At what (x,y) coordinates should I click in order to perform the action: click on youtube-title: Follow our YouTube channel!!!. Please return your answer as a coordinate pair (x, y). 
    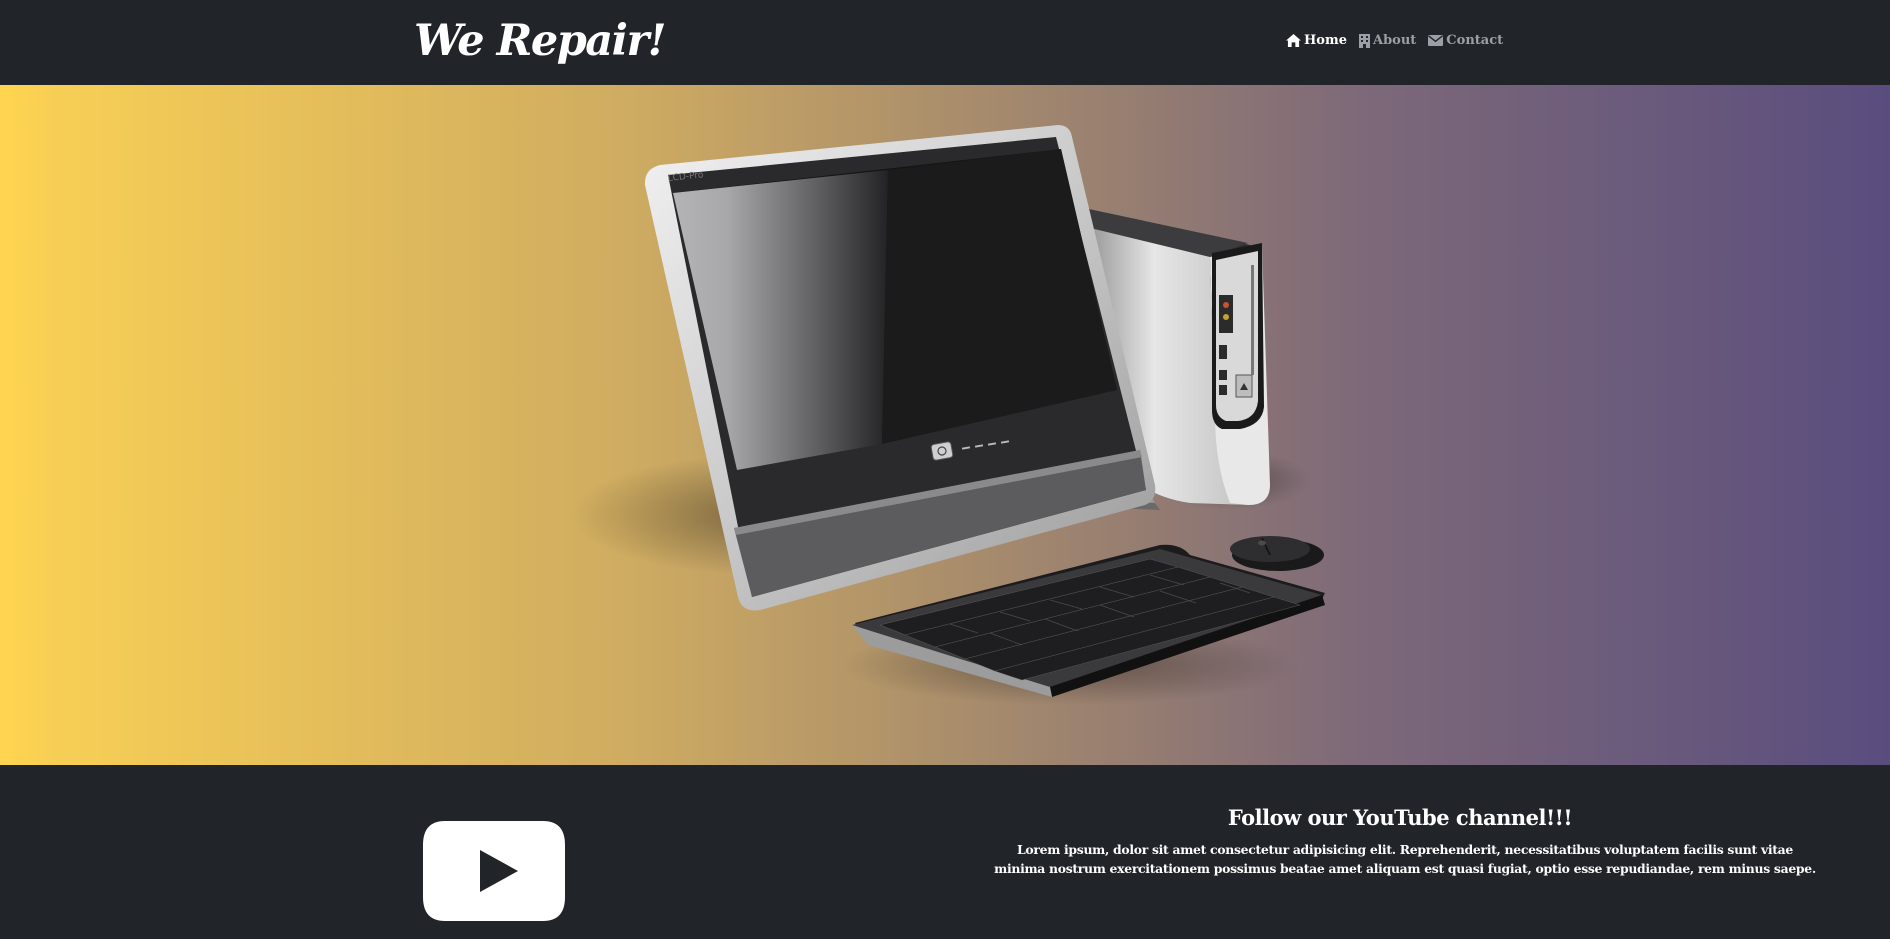
    Looking at the image, I should click on (1400, 817).